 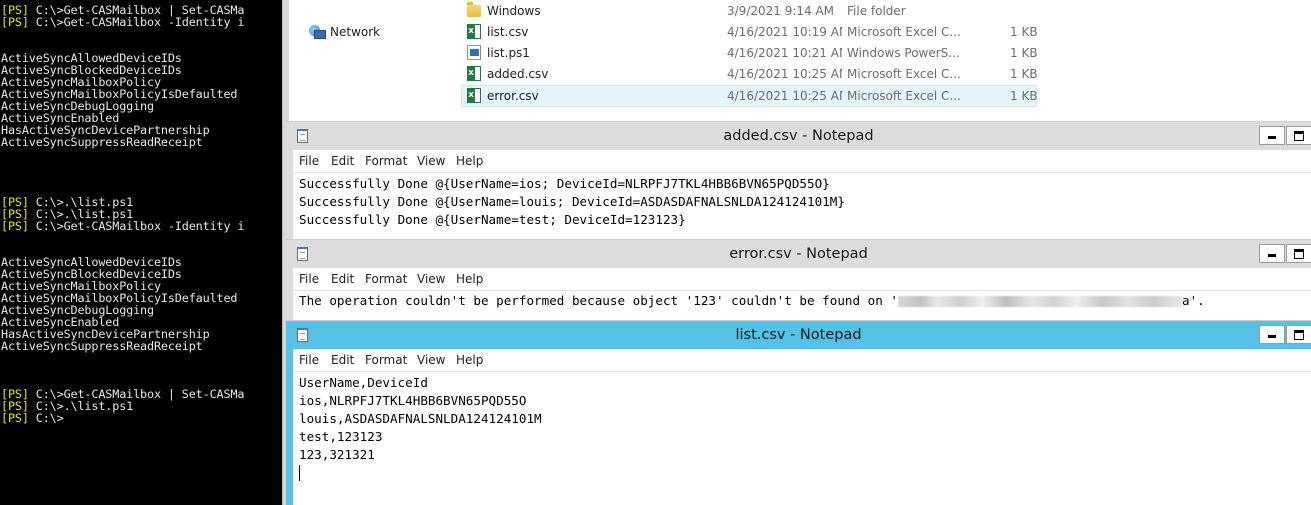 I want to click on title-bar: added.csv - Notepad, so click(x=798, y=135).